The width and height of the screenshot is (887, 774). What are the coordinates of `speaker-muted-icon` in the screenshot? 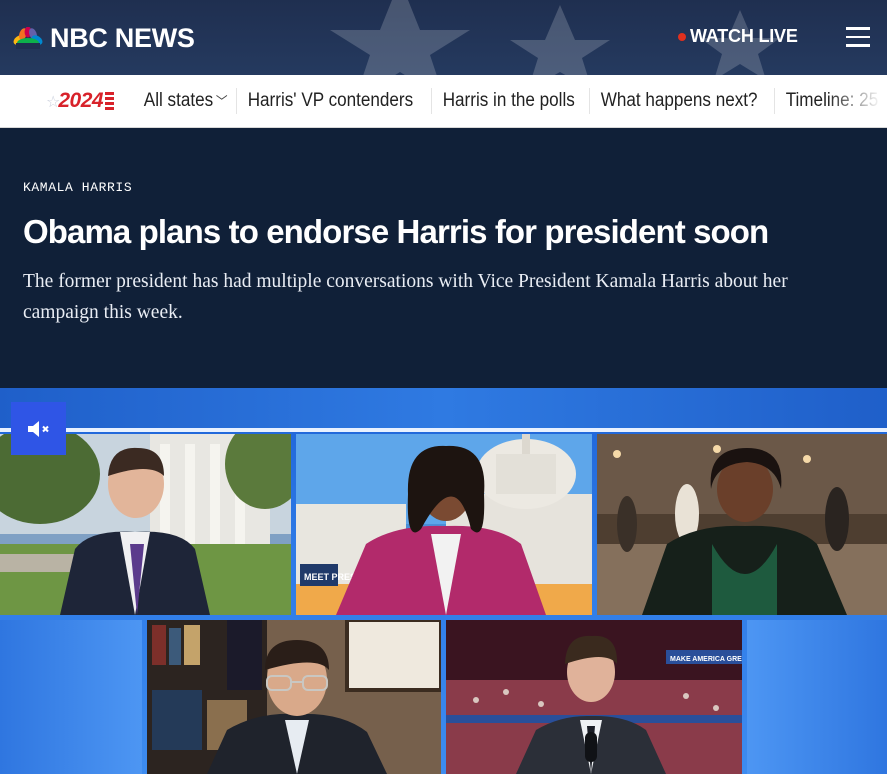 It's located at (38, 428).